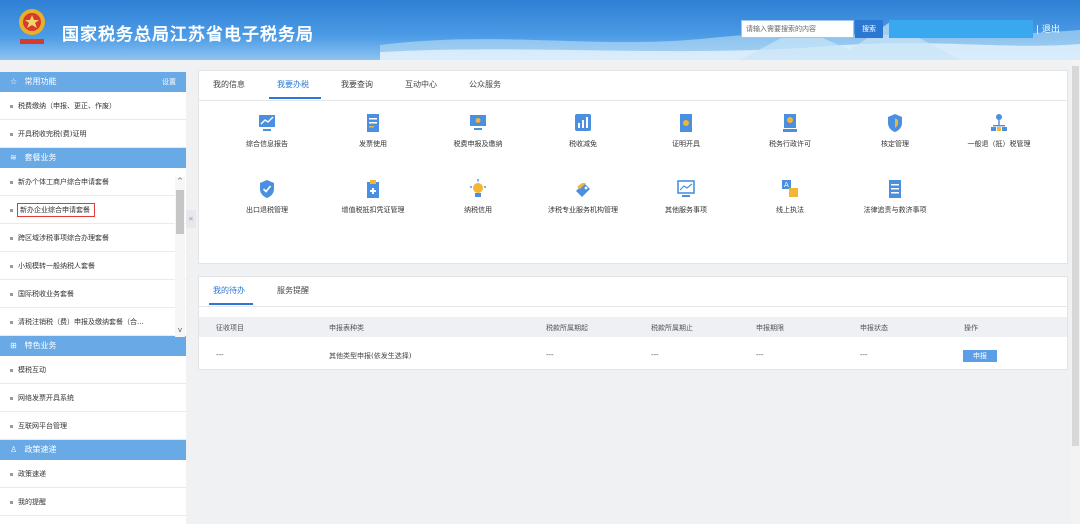  I want to click on sidebar-item: 开具税收完税(费)证明, so click(93, 134).